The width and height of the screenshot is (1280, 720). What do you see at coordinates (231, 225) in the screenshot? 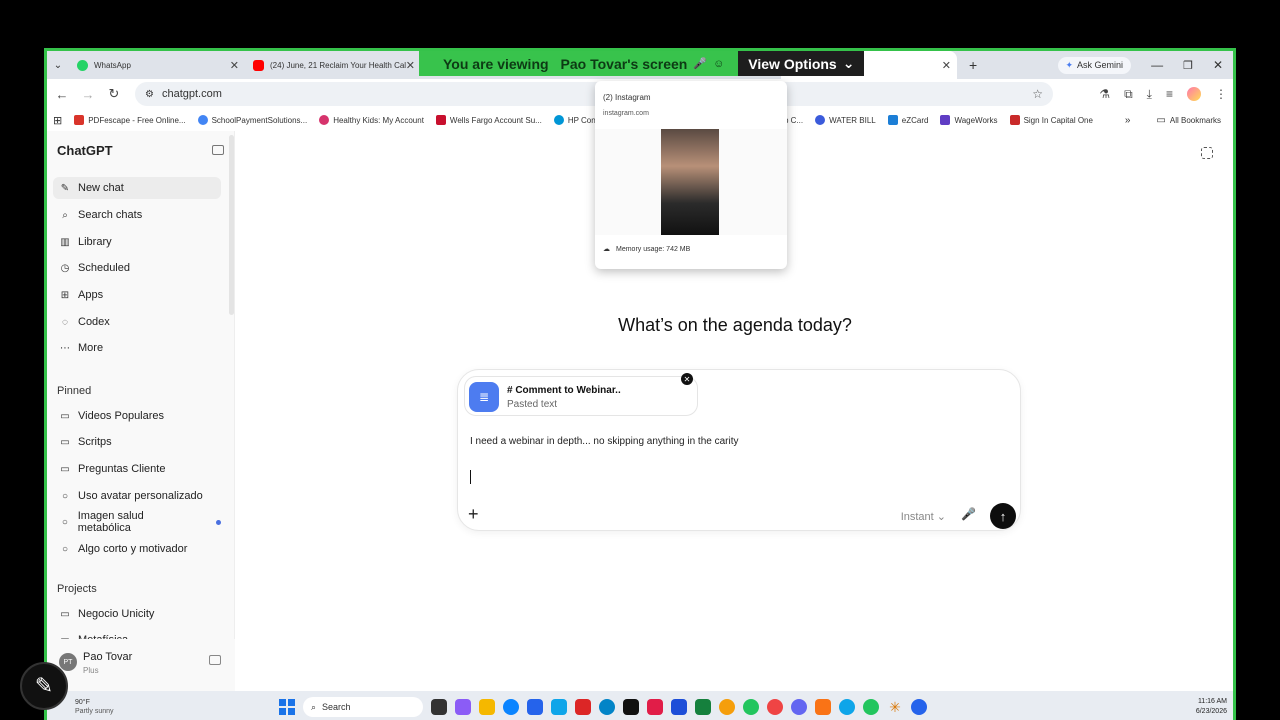
I see `sidebar-scrollbar` at bounding box center [231, 225].